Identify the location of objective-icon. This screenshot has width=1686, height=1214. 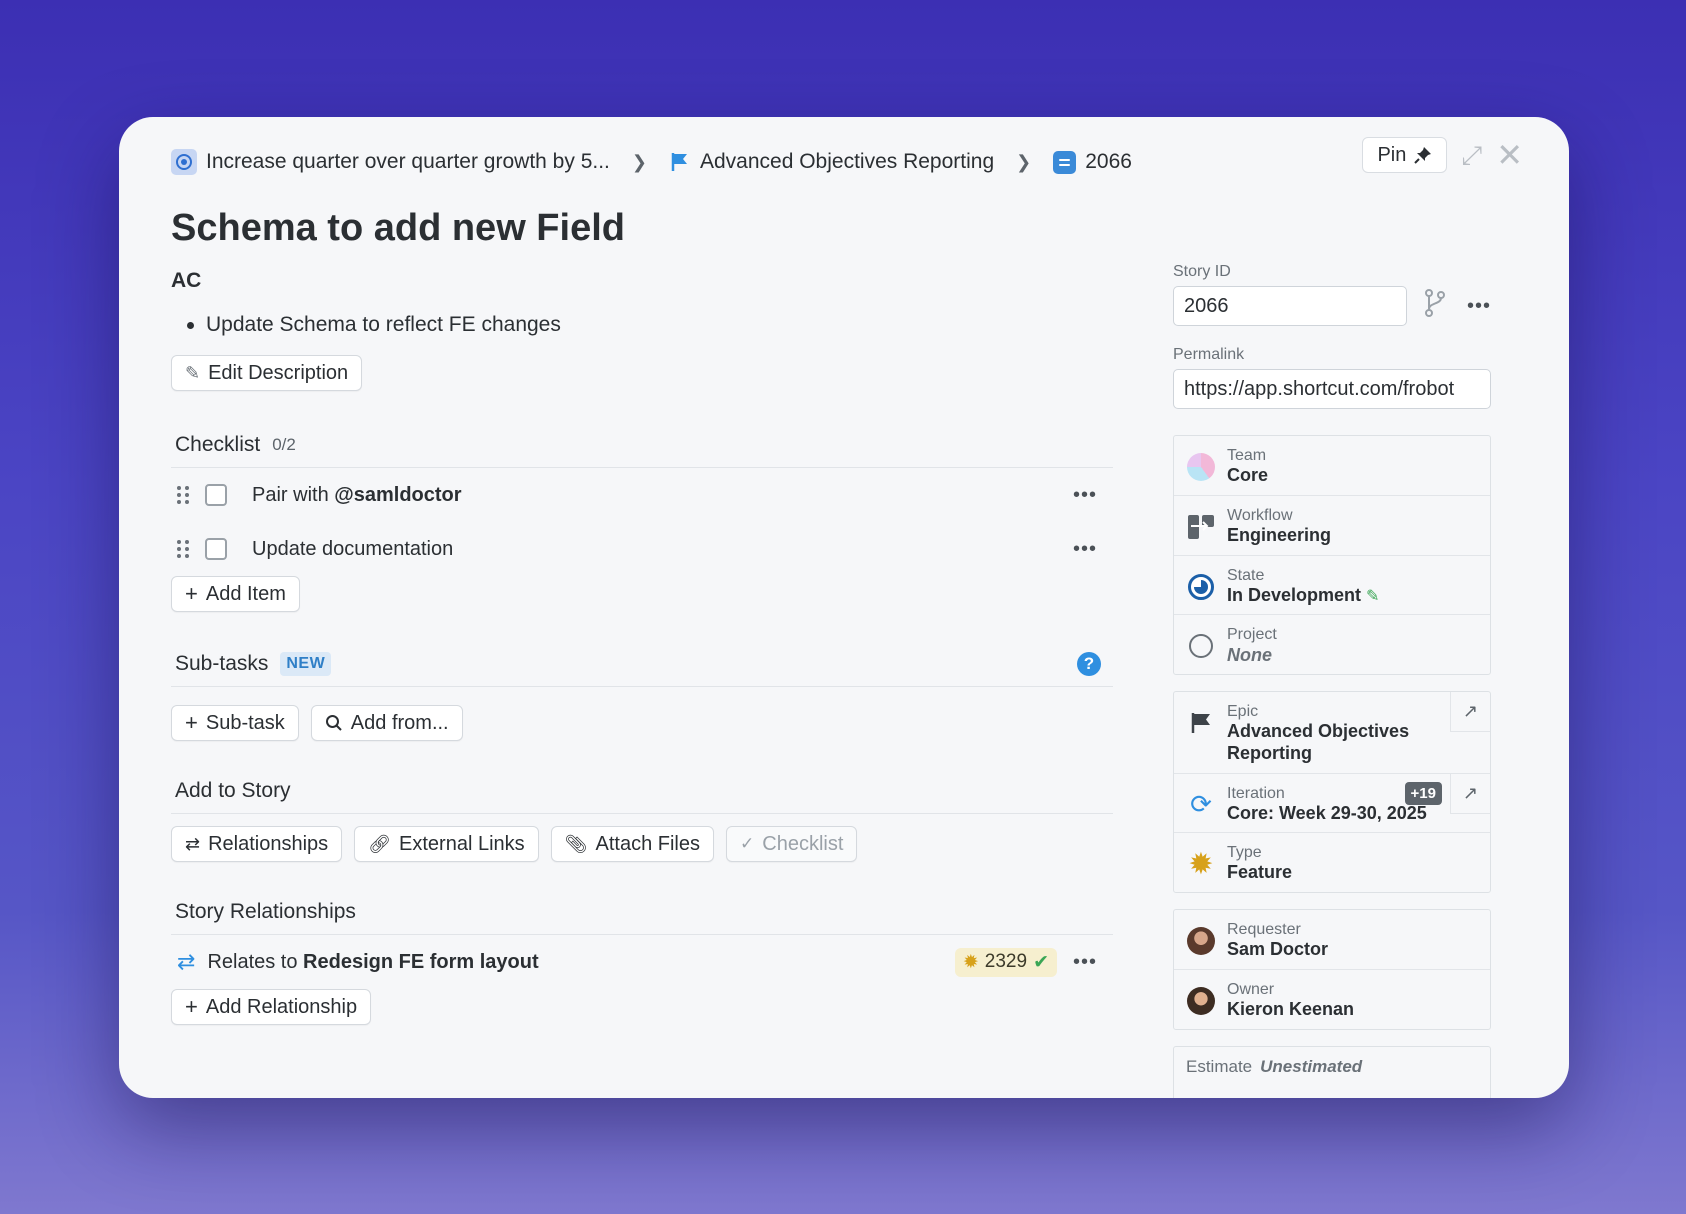
(184, 162).